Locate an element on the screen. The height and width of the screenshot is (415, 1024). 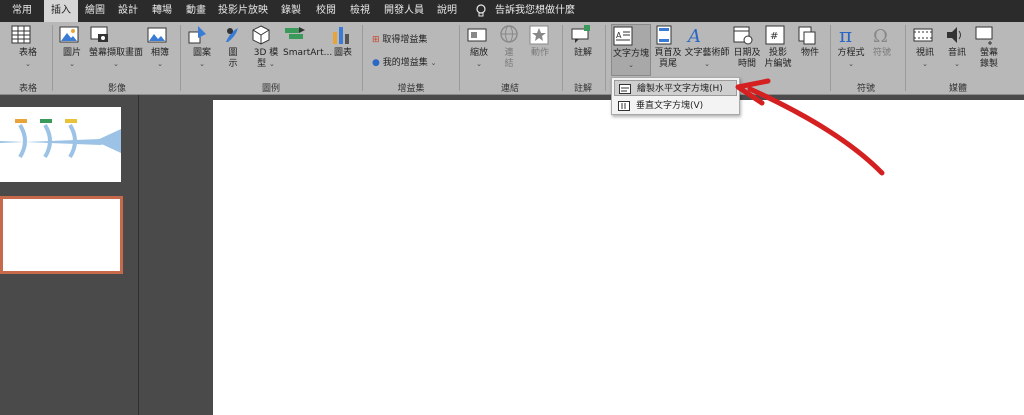
tab-animations: 動畫 is located at coordinates (196, 11).